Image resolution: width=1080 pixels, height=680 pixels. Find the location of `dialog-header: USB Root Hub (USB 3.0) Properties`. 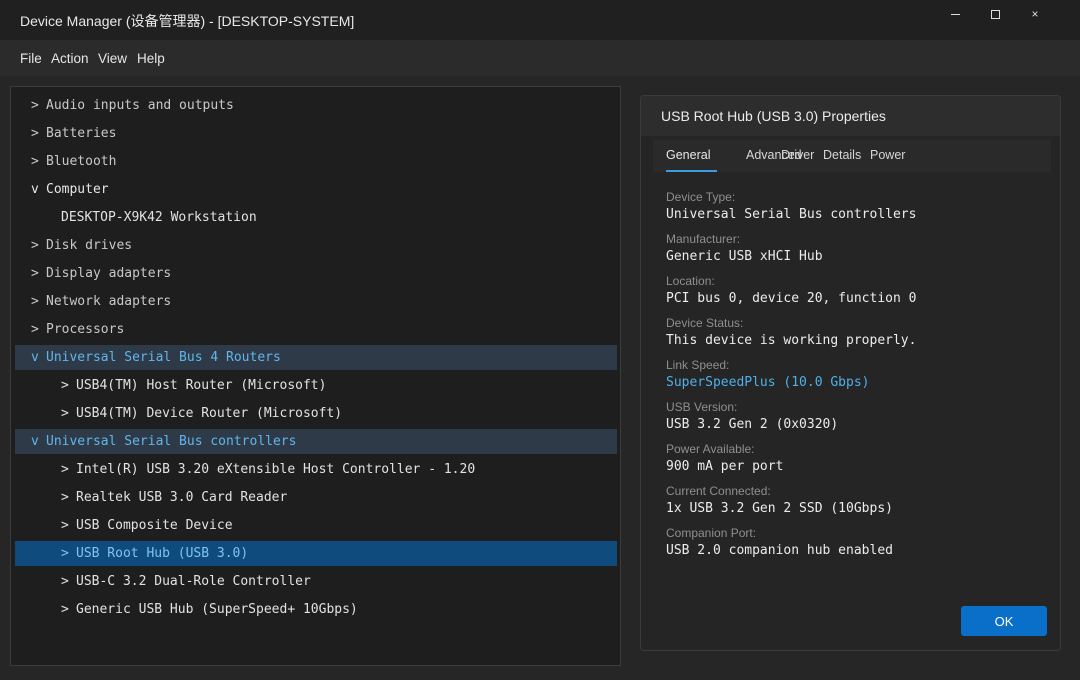

dialog-header: USB Root Hub (USB 3.0) Properties is located at coordinates (850, 116).